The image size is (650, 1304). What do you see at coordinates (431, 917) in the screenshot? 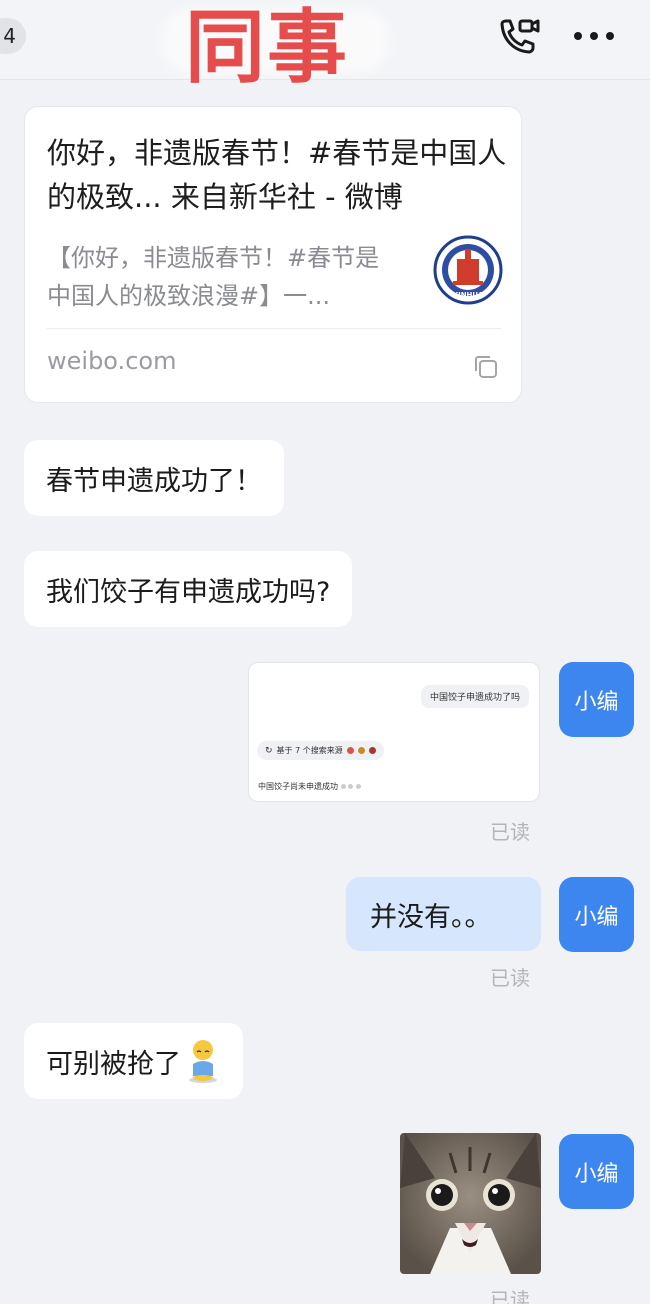
I see `message-text: 并没有。。` at bounding box center [431, 917].